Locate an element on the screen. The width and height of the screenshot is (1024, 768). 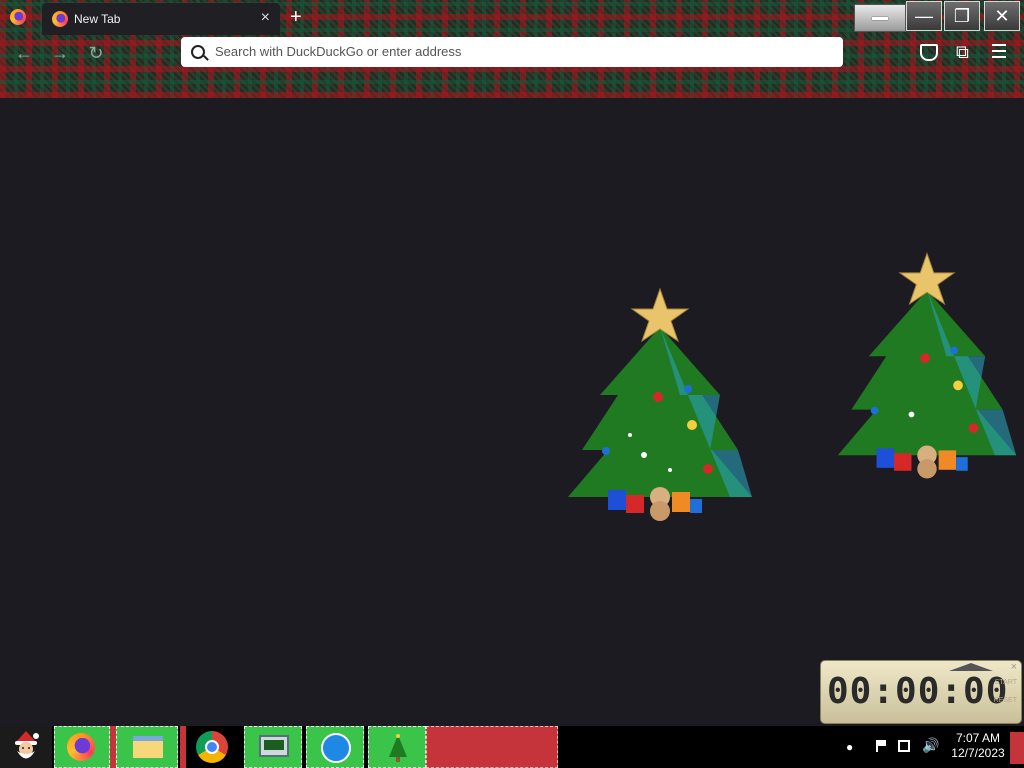
tab-favicon-icon is located at coordinates (60, 19).